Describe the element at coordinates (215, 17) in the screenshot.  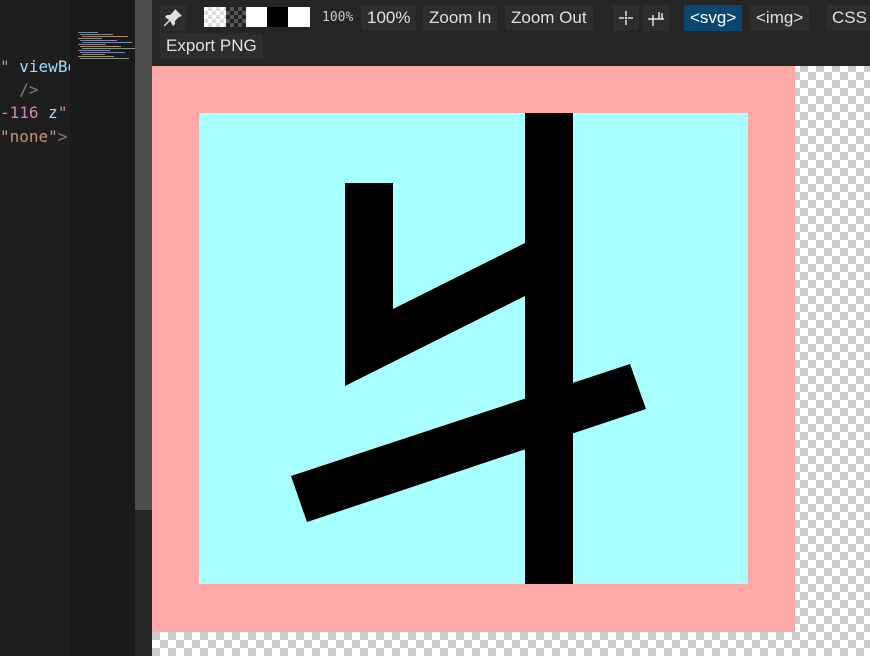
I see `swatch-checker-light` at that location.